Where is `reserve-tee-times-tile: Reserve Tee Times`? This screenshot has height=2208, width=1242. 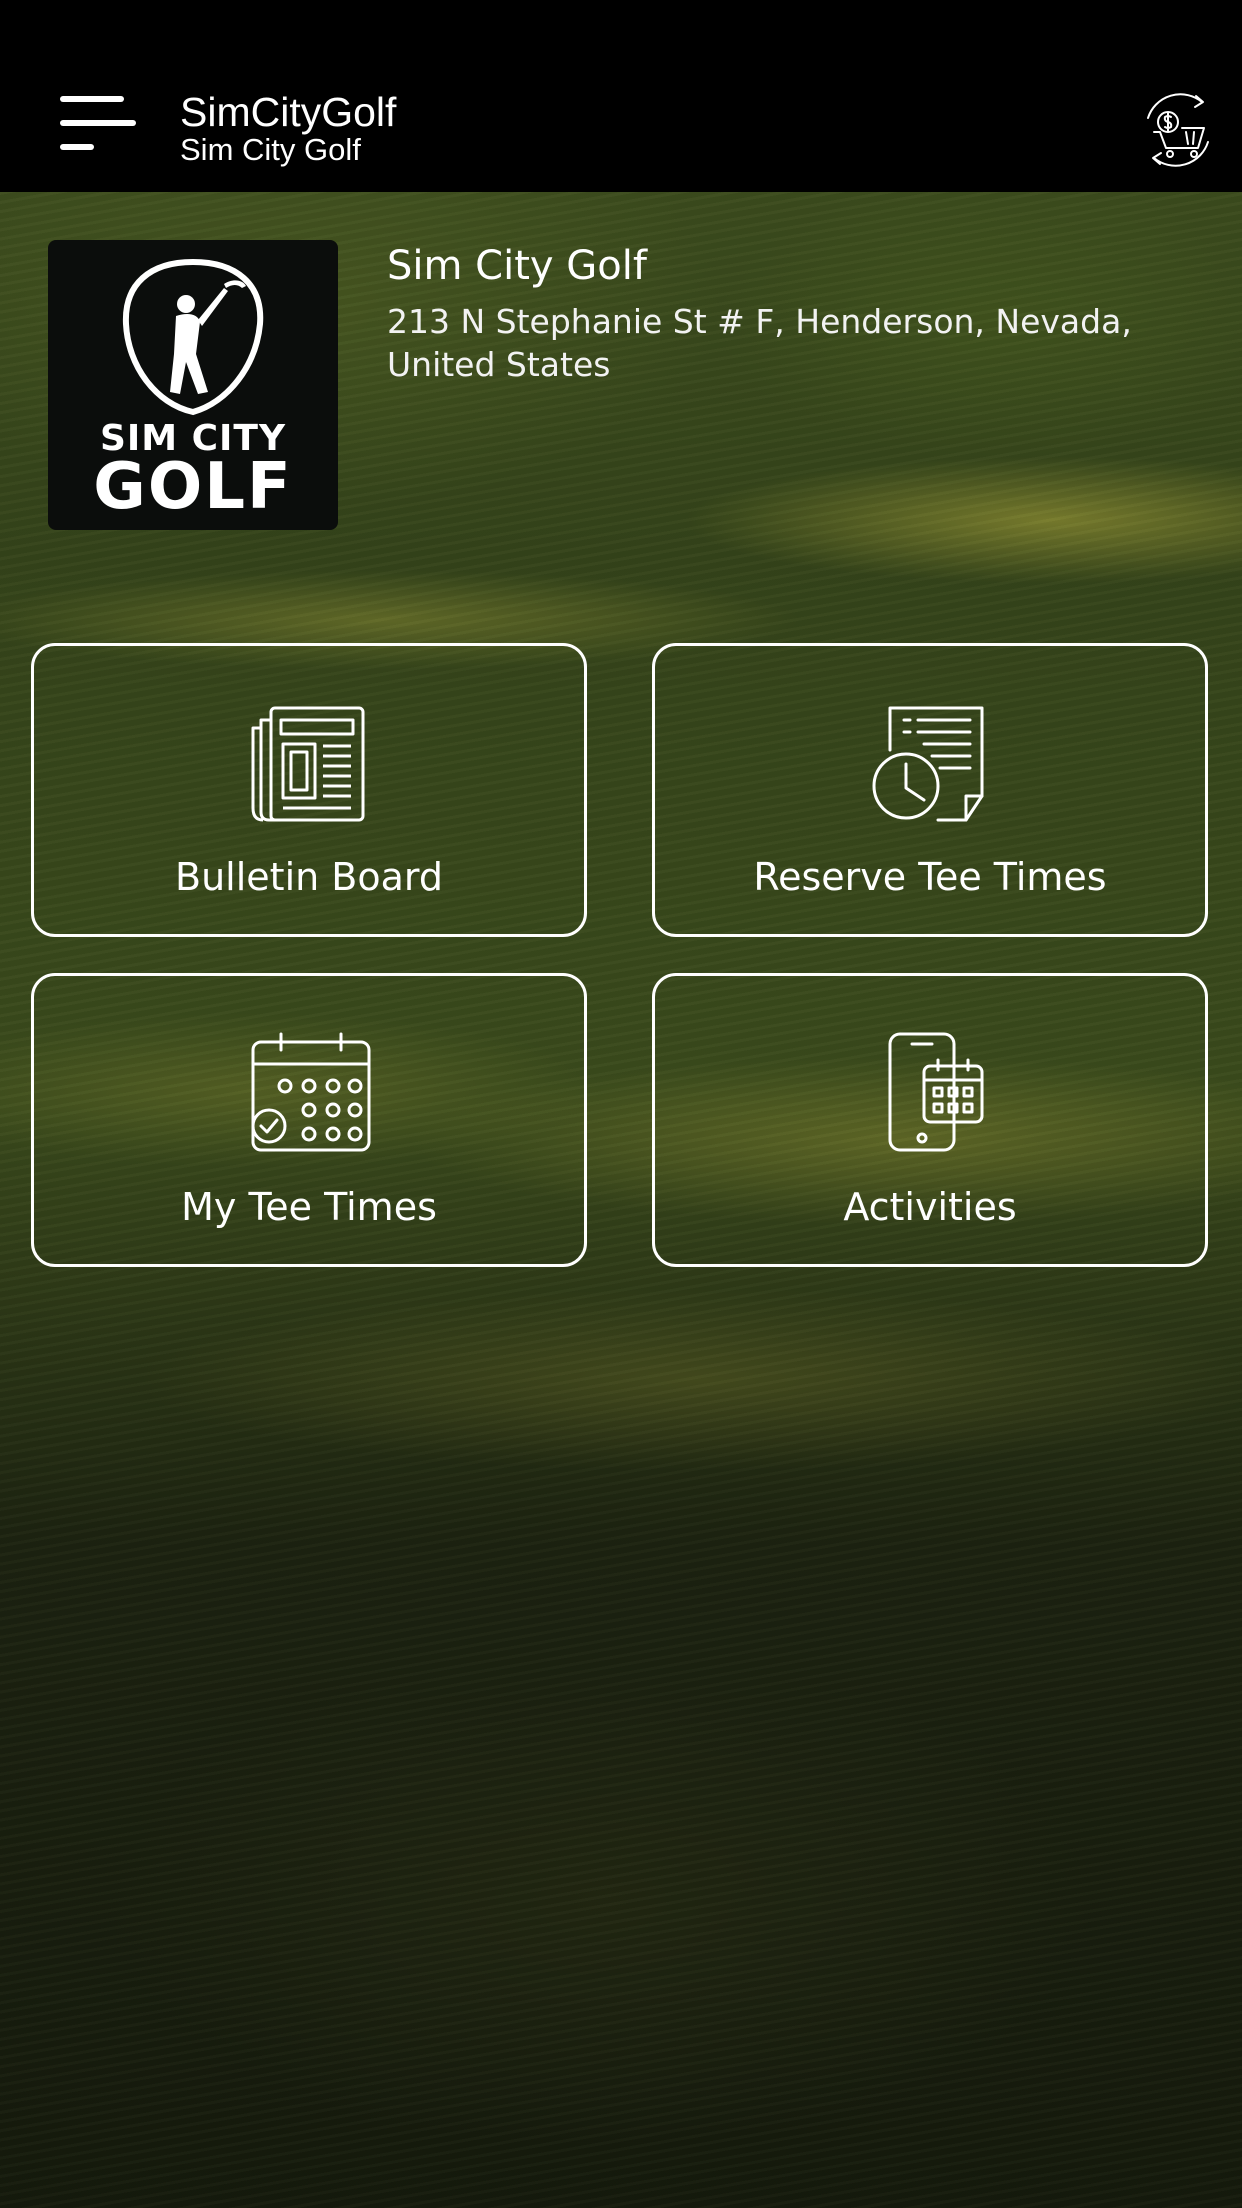
reserve-tee-times-tile: Reserve Tee Times is located at coordinates (930, 790).